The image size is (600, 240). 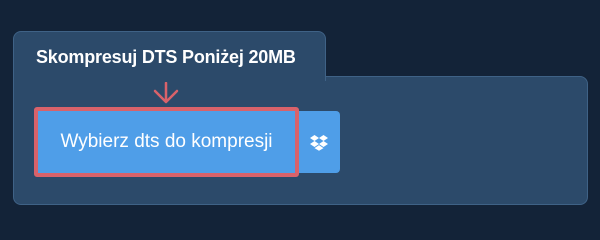 What do you see at coordinates (166, 57) in the screenshot?
I see `tab-title: Skompresuj DTS Poniżej 20MB` at bounding box center [166, 57].